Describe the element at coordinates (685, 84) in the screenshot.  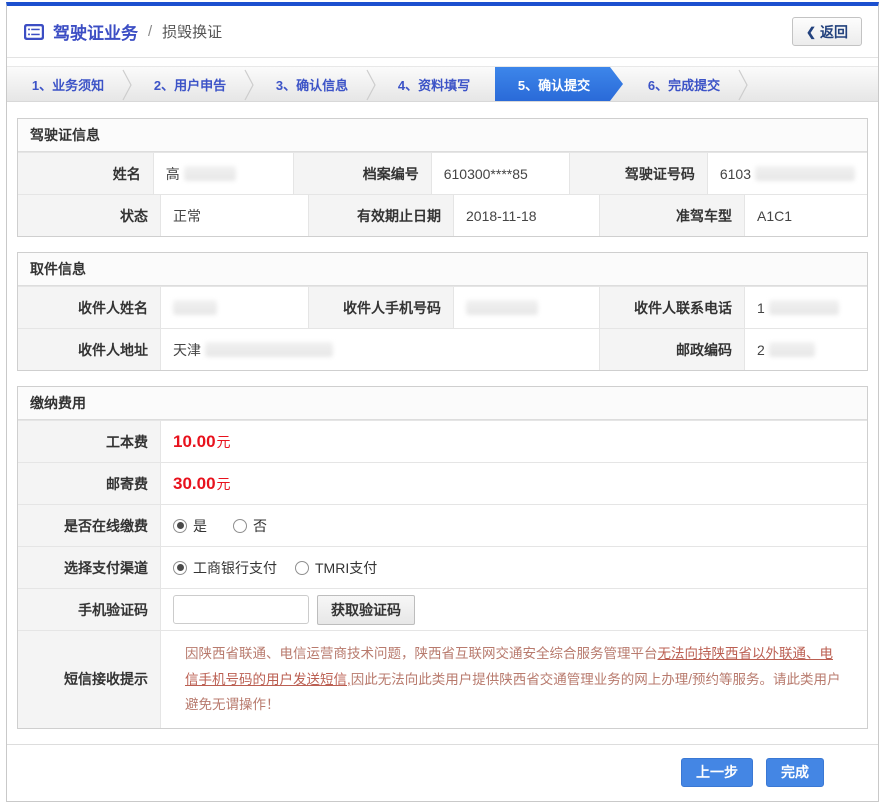
I see `step-6-finish-submit: 6、完成提交` at that location.